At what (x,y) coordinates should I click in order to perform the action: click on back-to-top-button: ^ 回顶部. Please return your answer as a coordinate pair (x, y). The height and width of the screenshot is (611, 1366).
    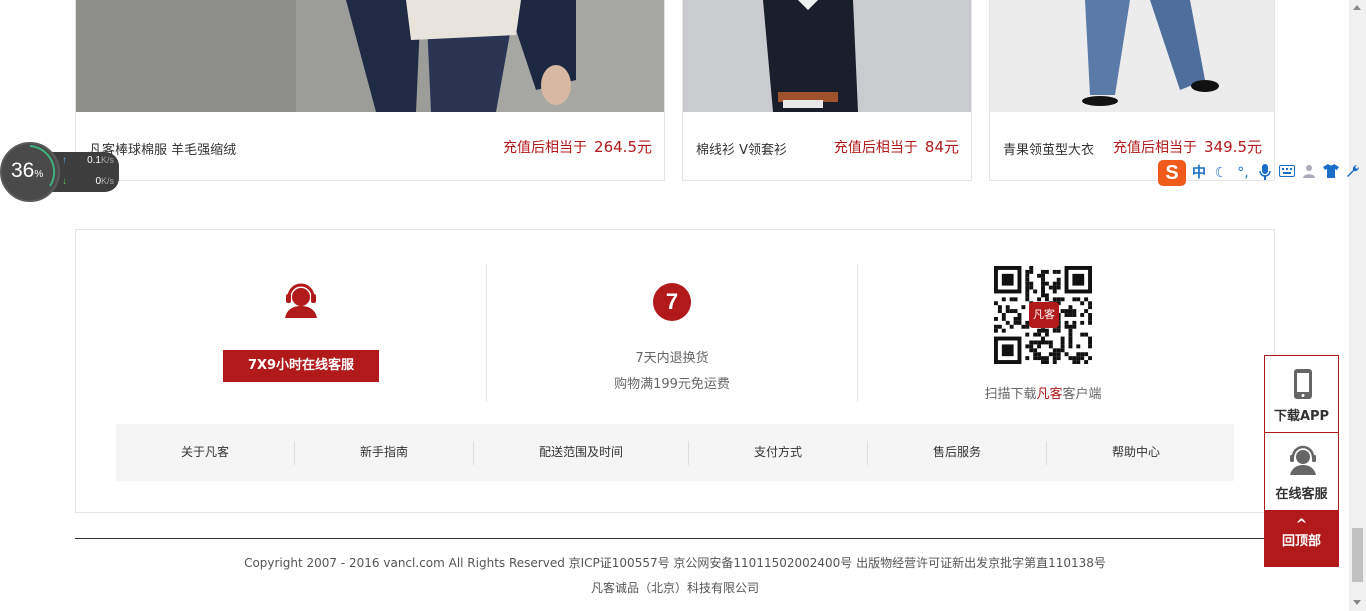
    Looking at the image, I should click on (1301, 539).